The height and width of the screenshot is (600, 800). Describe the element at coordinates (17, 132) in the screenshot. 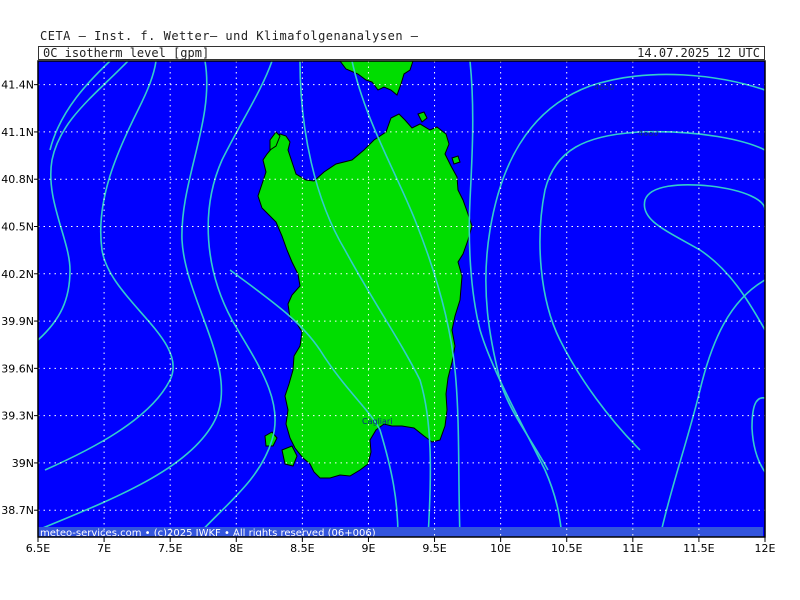

I see `lat-tick-label: 41.1N` at that location.